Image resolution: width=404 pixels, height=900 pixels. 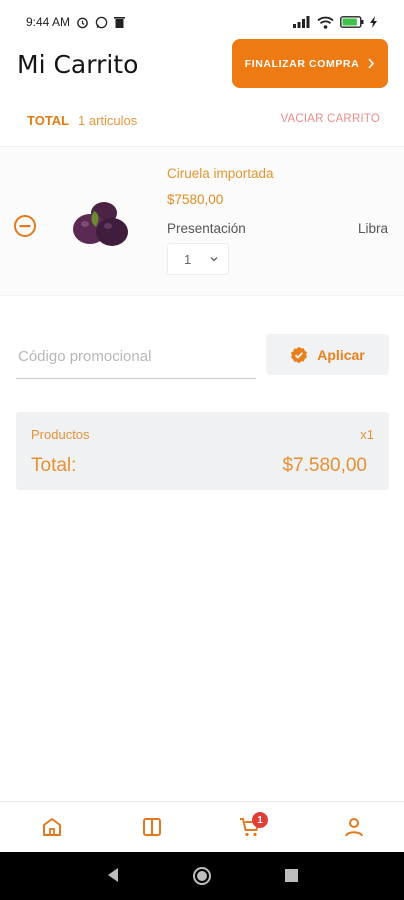 I want to click on status-right, so click(x=335, y=22).